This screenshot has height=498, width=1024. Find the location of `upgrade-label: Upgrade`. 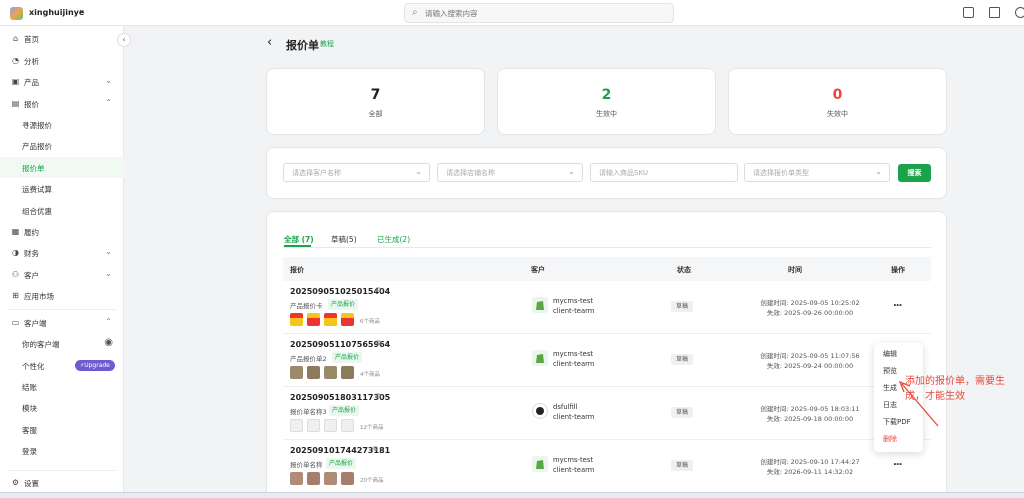

upgrade-label: Upgrade is located at coordinates (97, 365).